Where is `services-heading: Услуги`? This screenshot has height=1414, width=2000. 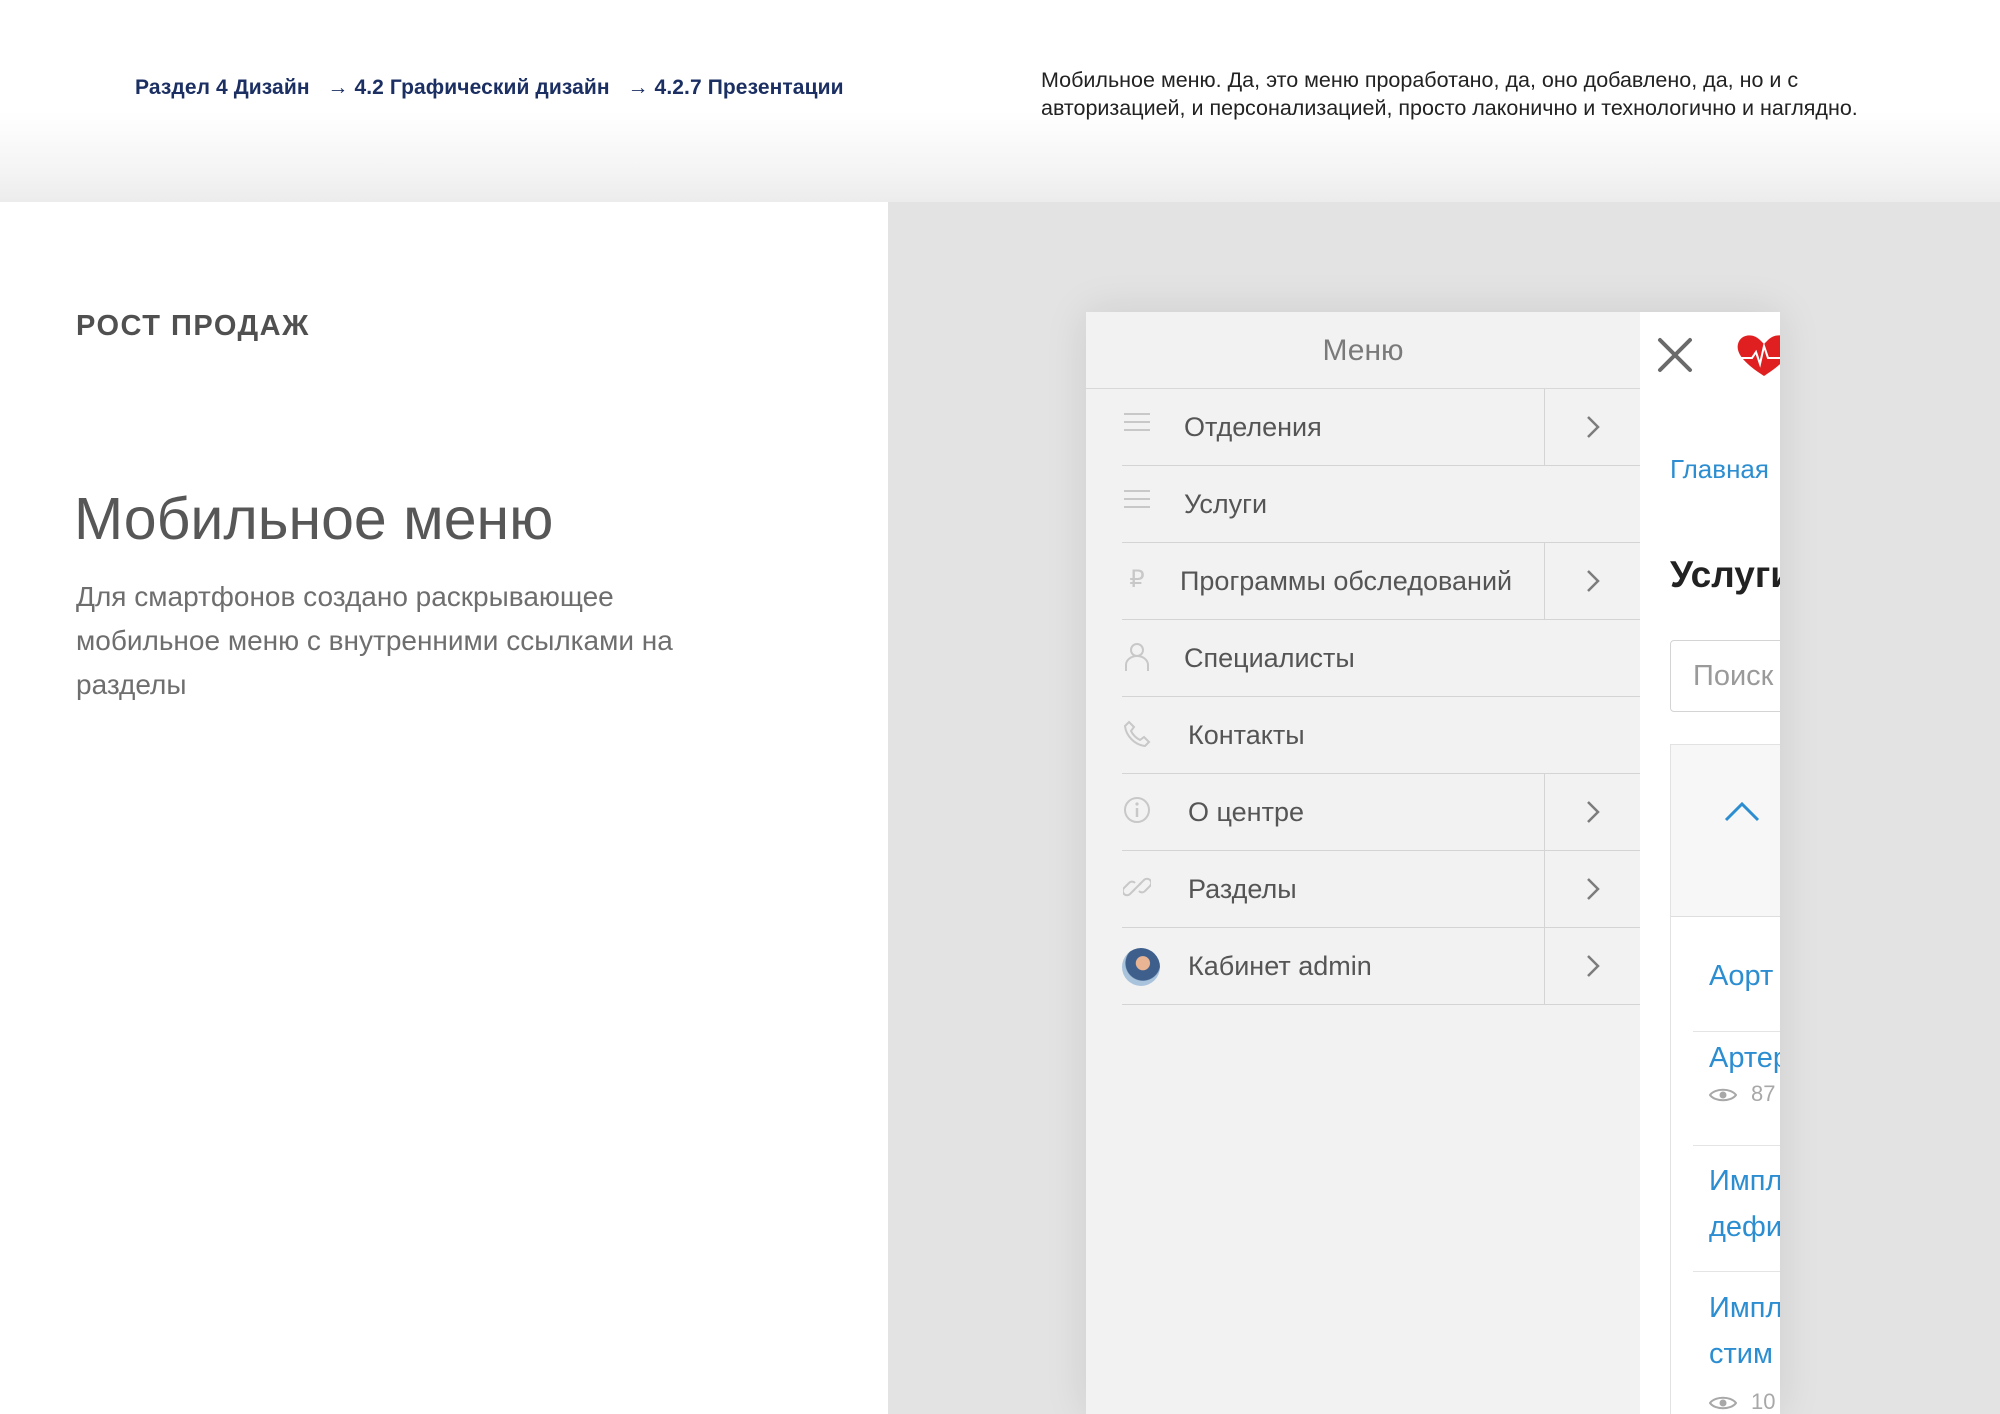
services-heading: Услуги is located at coordinates (1725, 574).